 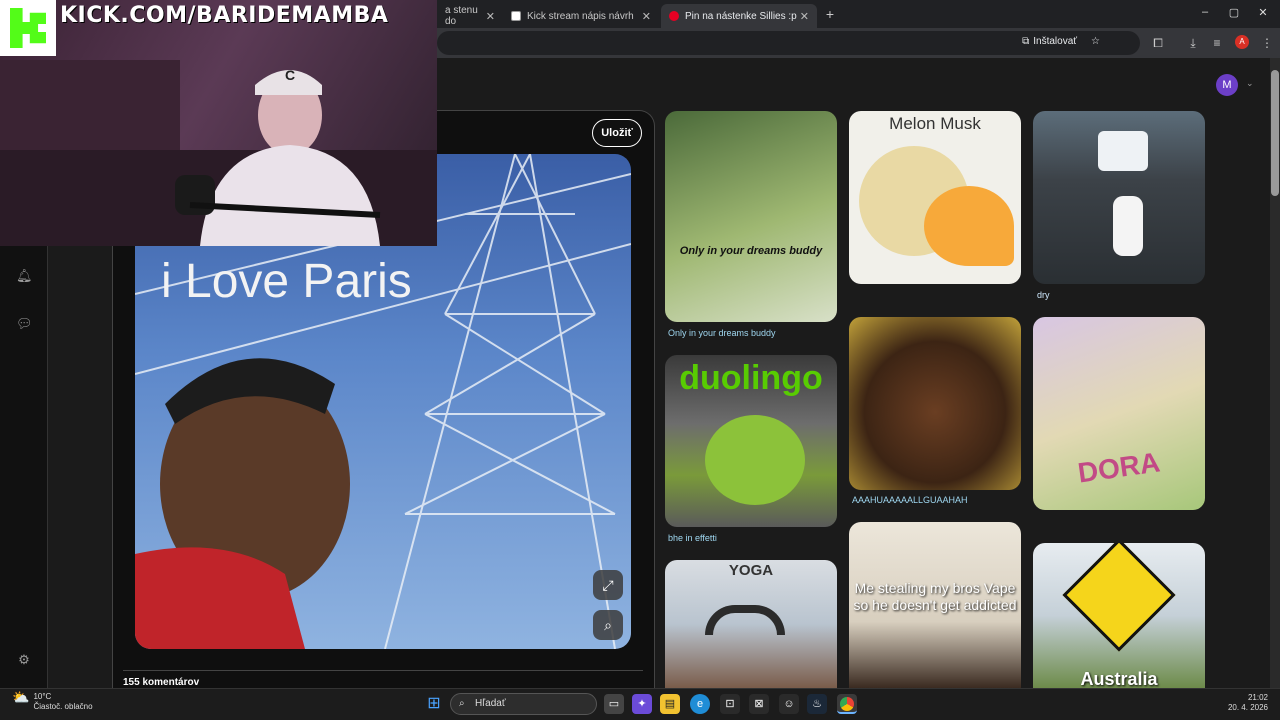 I want to click on pin-overlay-text: Only in your dreams buddy, so click(x=751, y=251).